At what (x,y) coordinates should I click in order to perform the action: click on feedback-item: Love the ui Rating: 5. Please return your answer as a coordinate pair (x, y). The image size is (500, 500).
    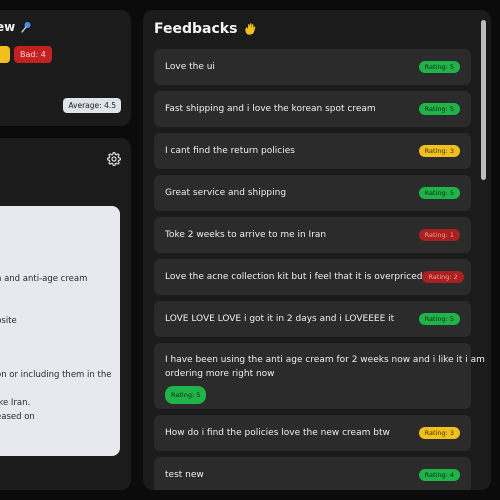
    Looking at the image, I should click on (312, 67).